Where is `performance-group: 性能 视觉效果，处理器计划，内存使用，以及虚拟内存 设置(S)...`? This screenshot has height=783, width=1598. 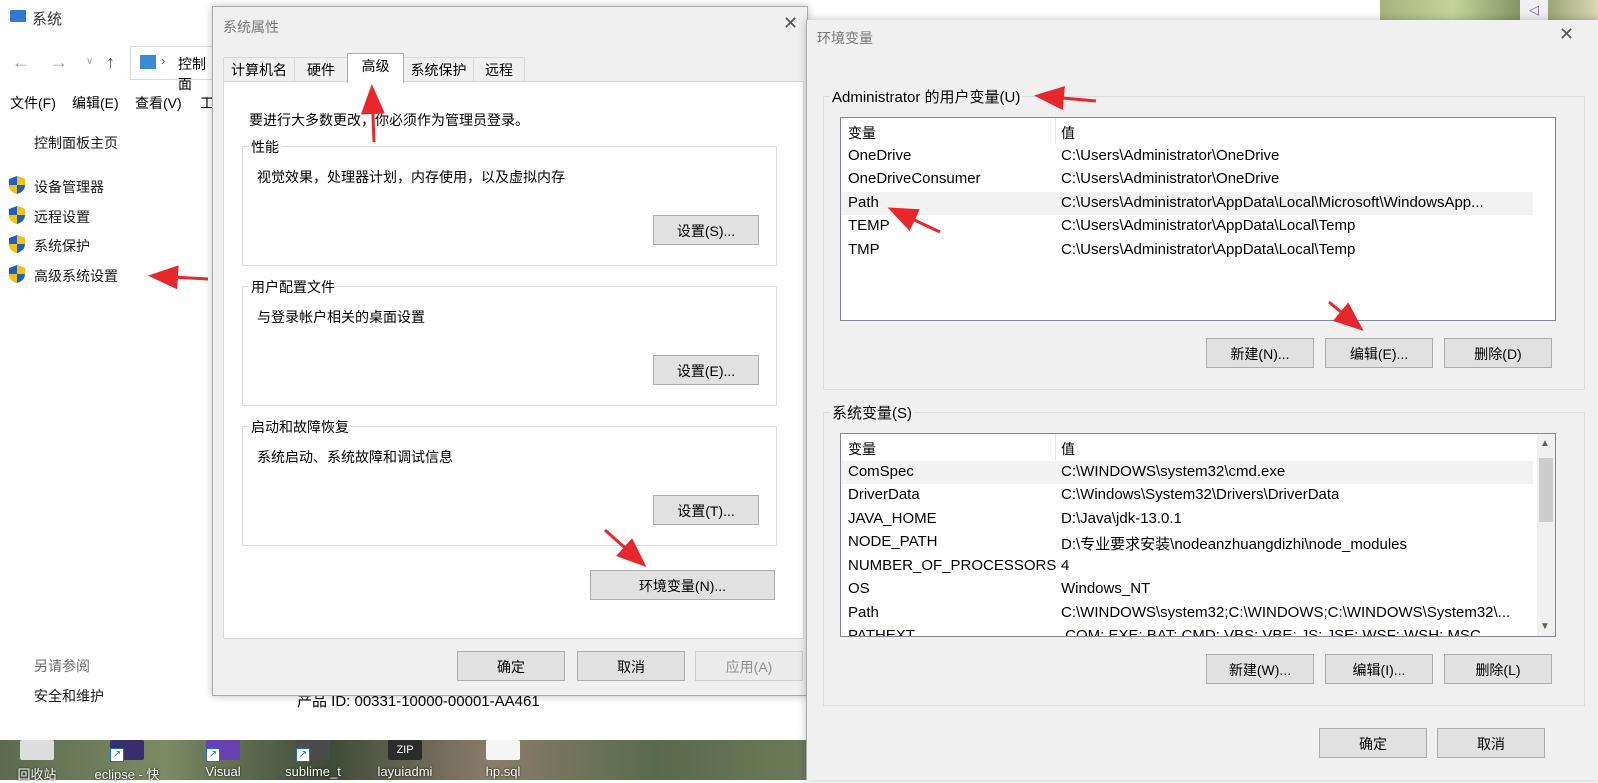
performance-group: 性能 视觉效果，处理器计划，内存使用，以及虚拟内存 设置(S)... is located at coordinates (509, 201).